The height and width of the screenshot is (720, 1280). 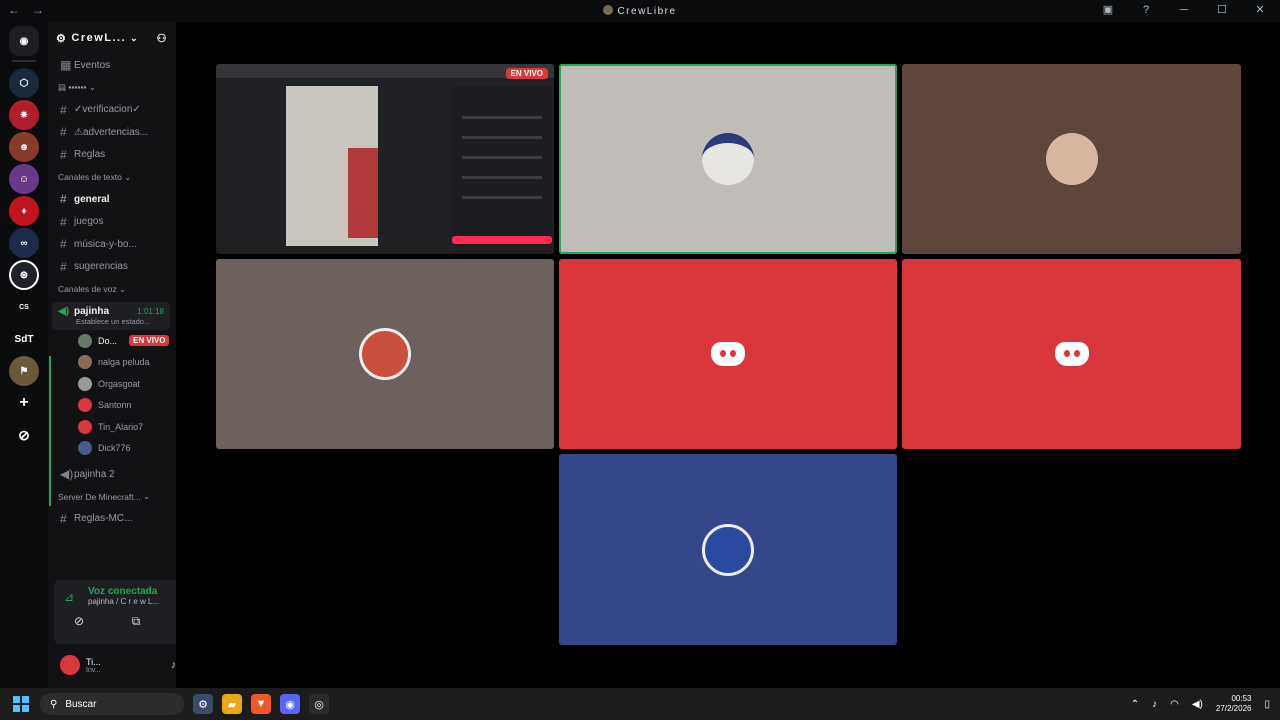 What do you see at coordinates (1222, 9) in the screenshot?
I see `maximize-button: ☐` at bounding box center [1222, 9].